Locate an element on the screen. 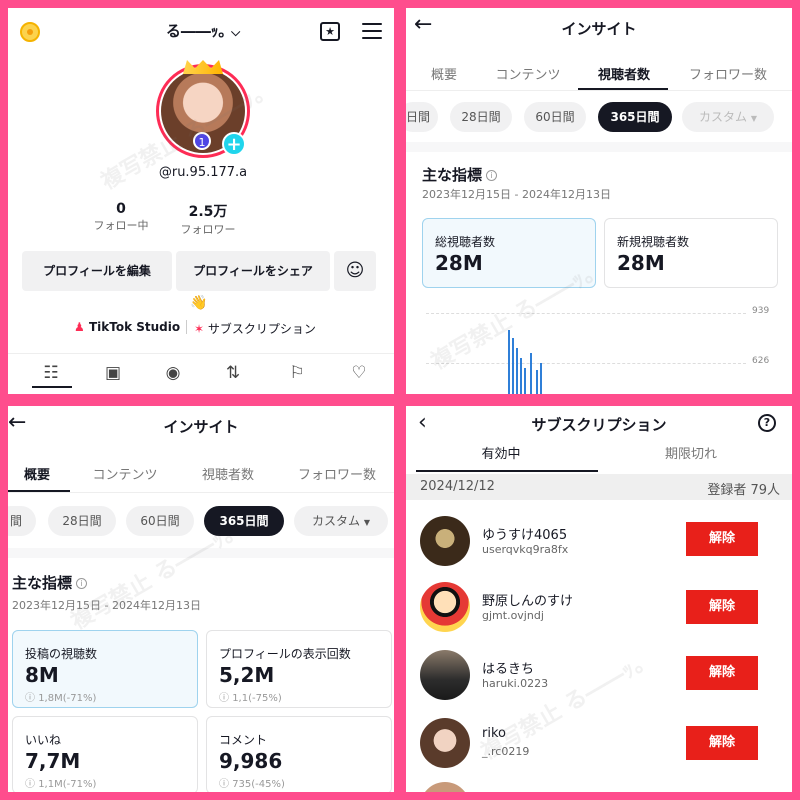  repost-icon: ▣ is located at coordinates (113, 373).